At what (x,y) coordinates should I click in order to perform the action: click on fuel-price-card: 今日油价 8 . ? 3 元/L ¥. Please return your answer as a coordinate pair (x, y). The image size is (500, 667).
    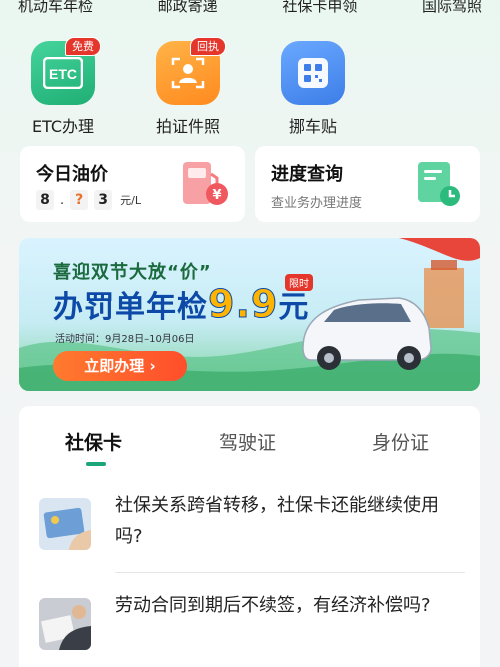
    Looking at the image, I should click on (132, 184).